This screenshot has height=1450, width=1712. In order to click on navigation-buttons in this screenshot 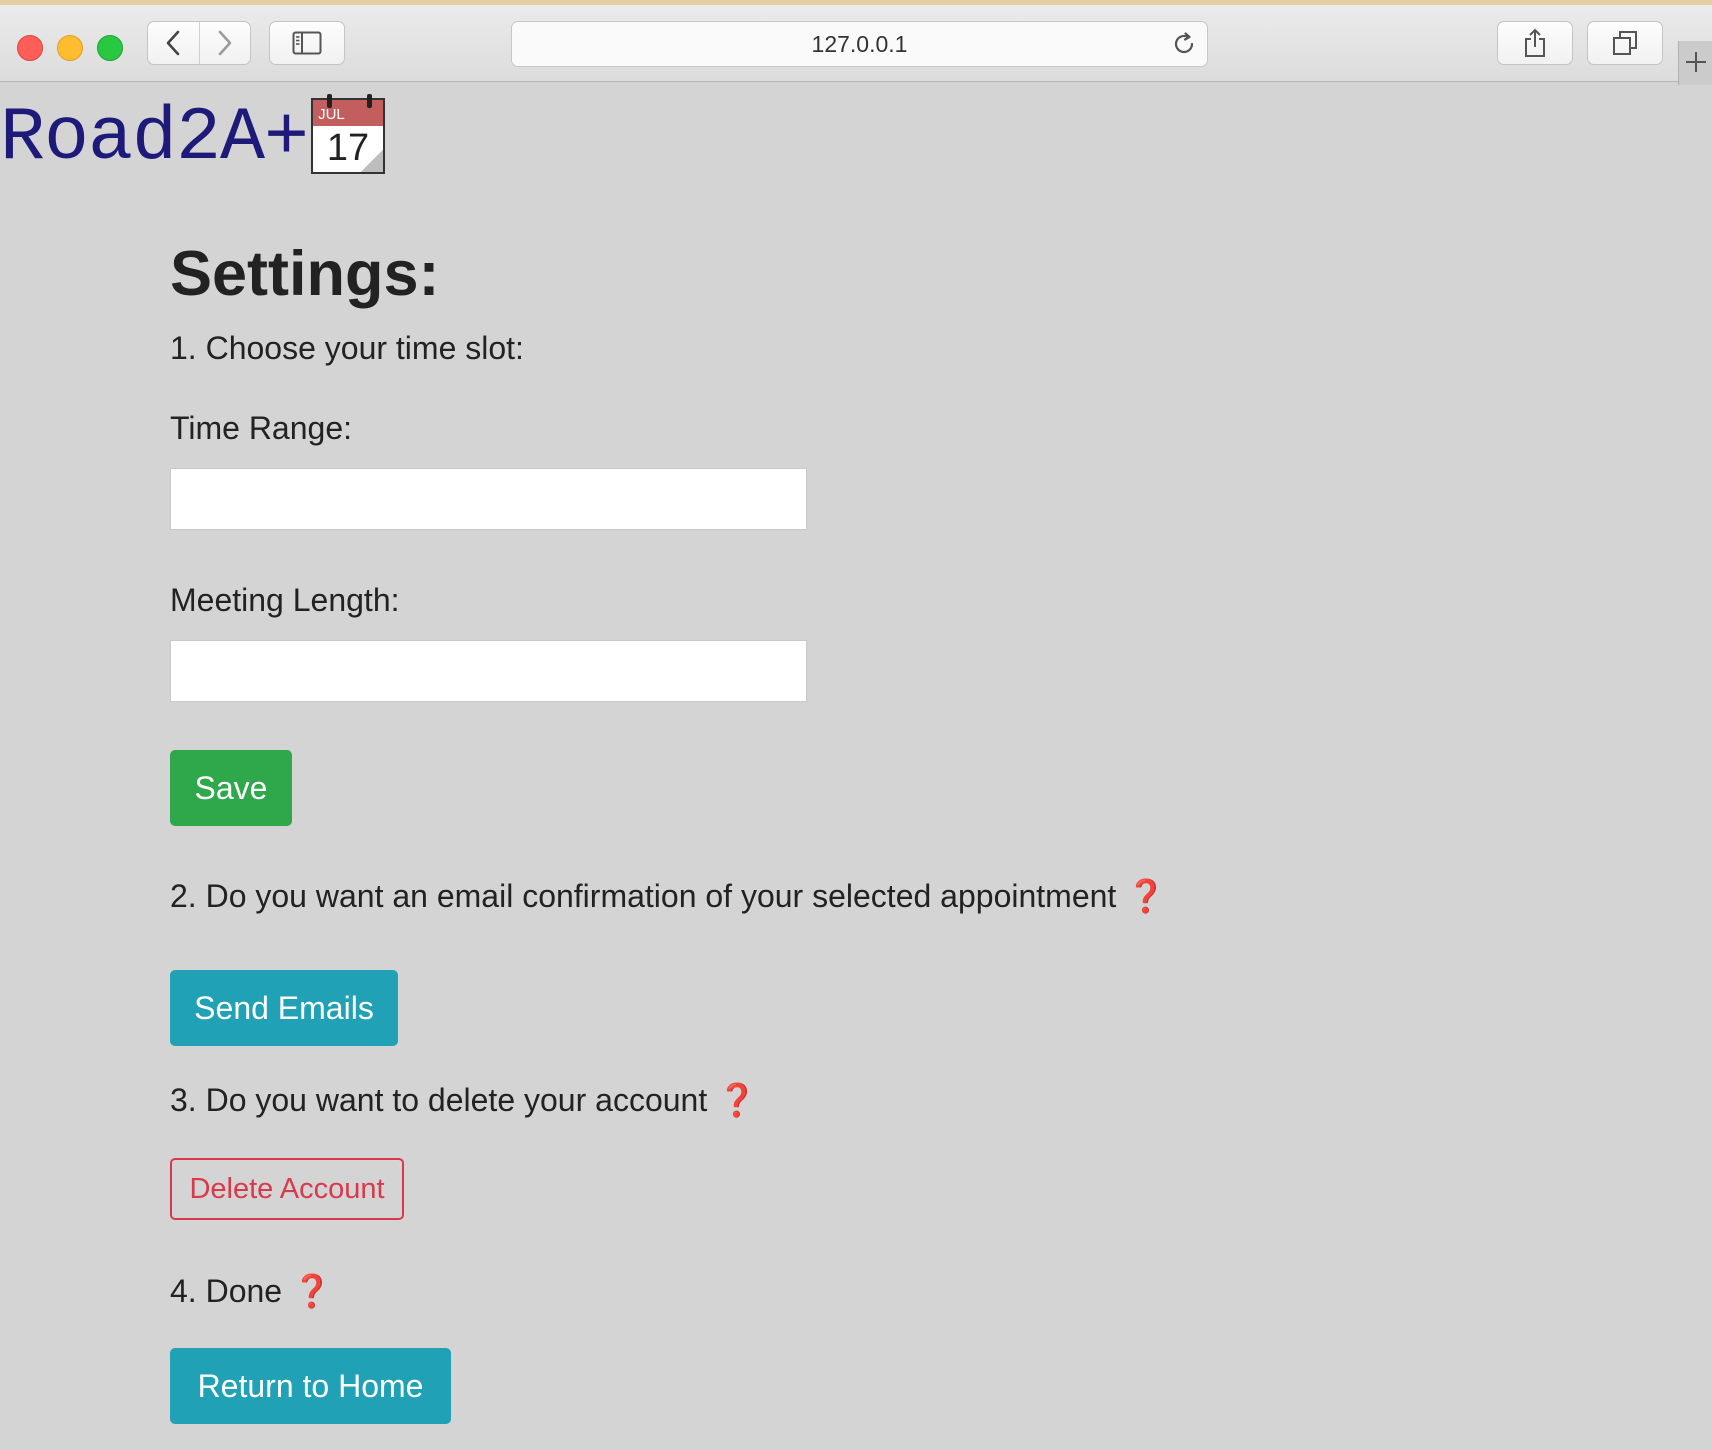, I will do `click(199, 43)`.